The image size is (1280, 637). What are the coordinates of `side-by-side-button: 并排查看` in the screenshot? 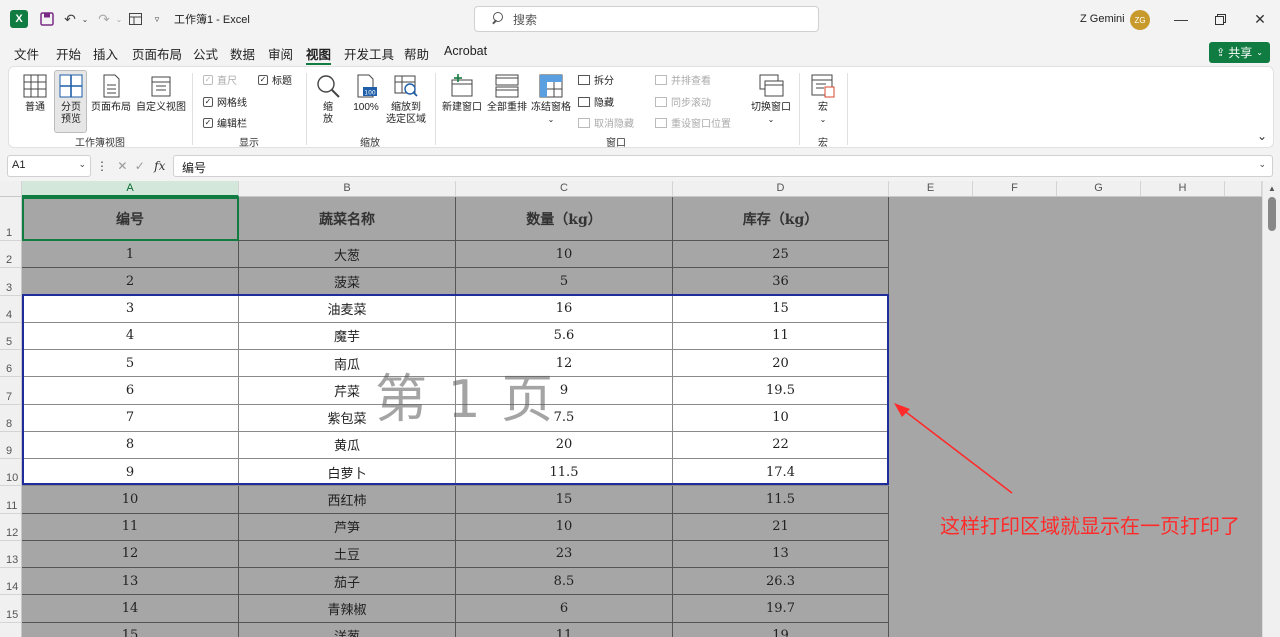 It's located at (683, 79).